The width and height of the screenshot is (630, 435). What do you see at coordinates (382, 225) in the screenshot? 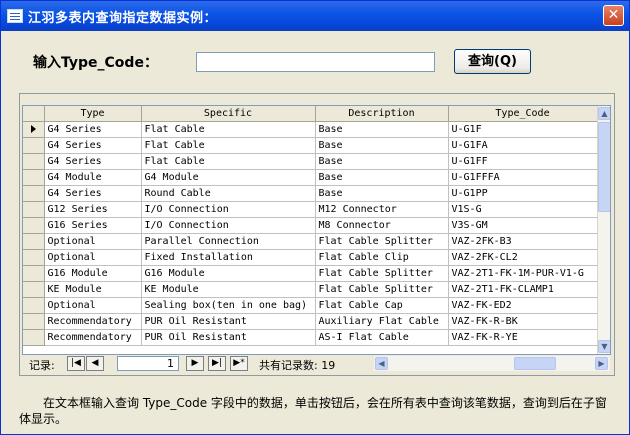
I see `cell-description: M8 Connector` at bounding box center [382, 225].